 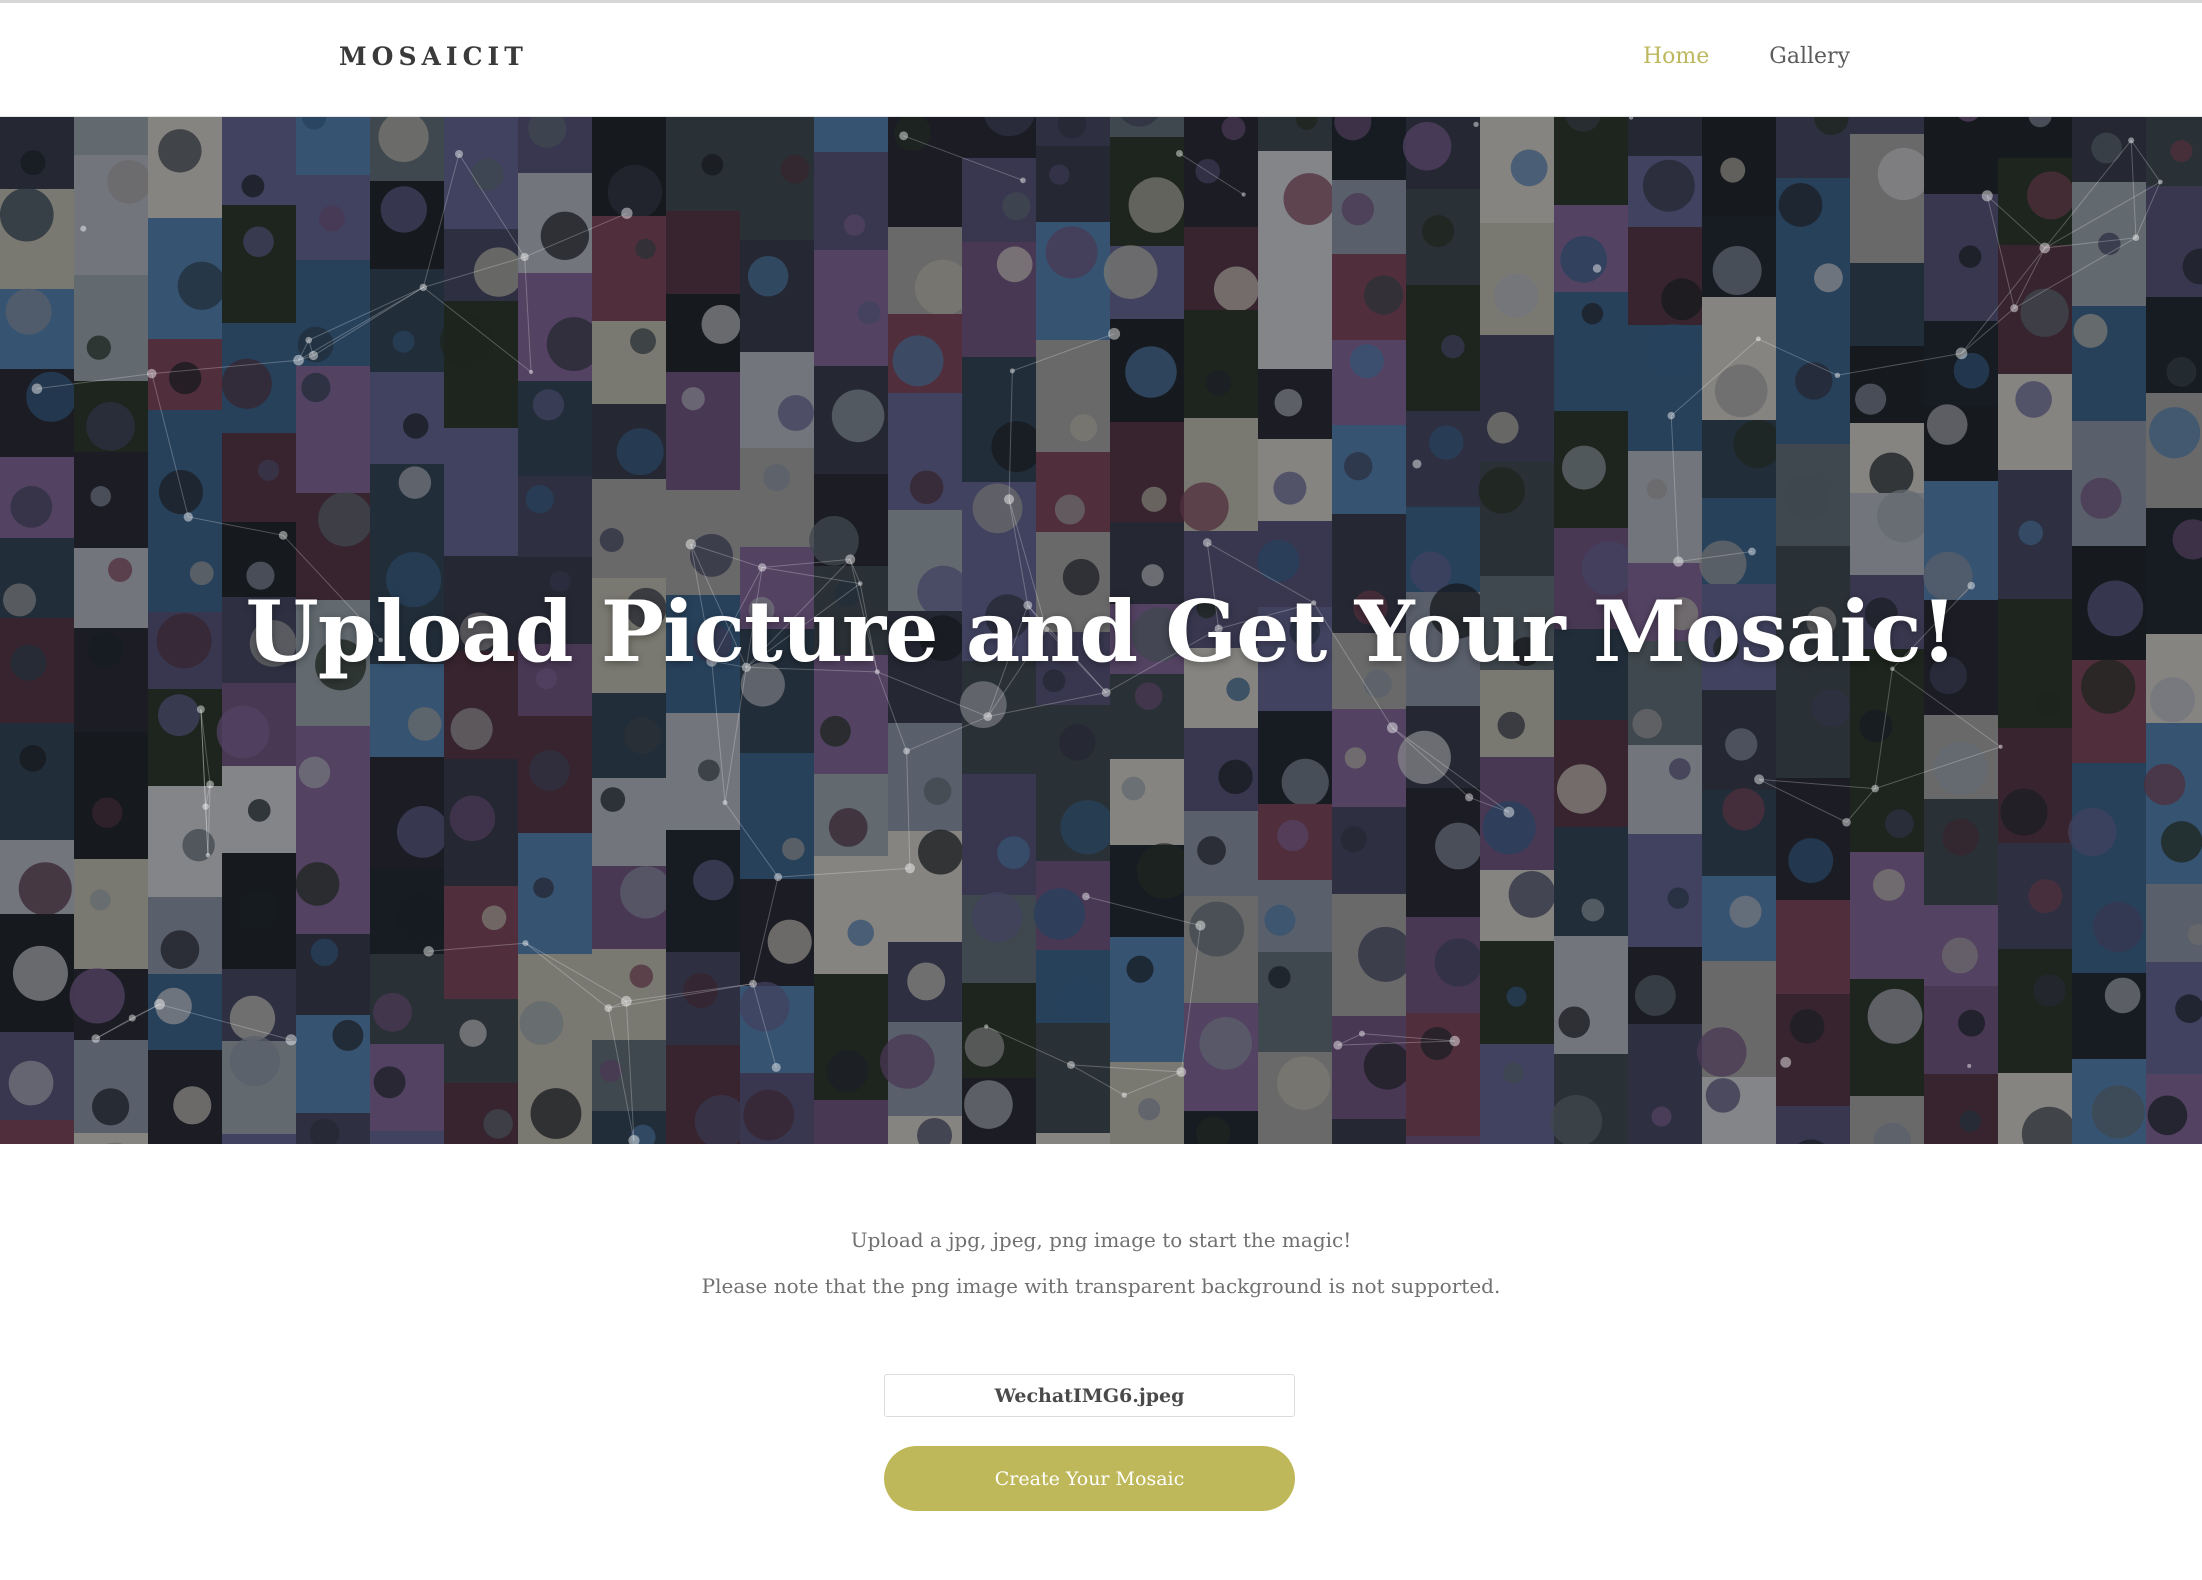 I want to click on nav-link-home: Home, so click(x=1676, y=56).